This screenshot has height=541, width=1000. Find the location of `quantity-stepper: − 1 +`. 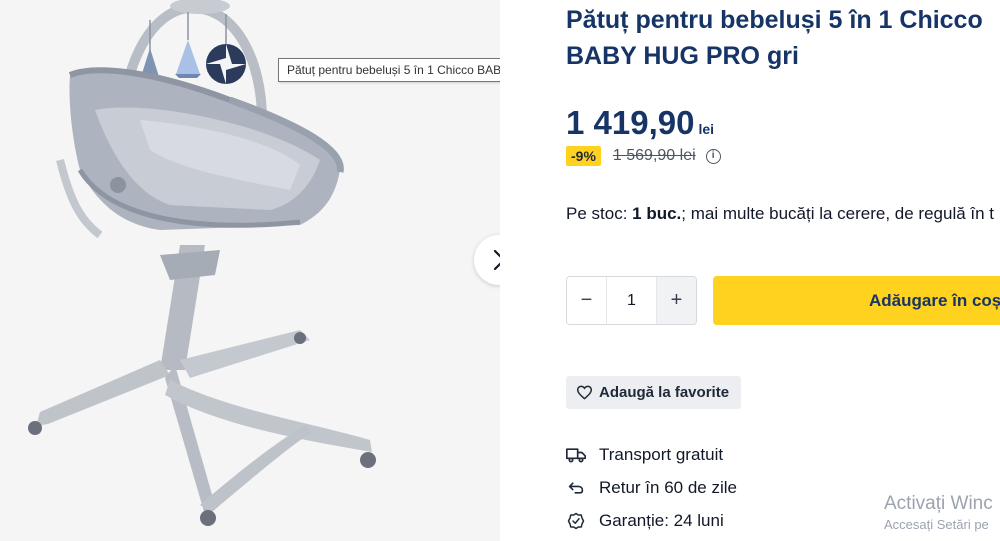

quantity-stepper: − 1 + is located at coordinates (631, 300).